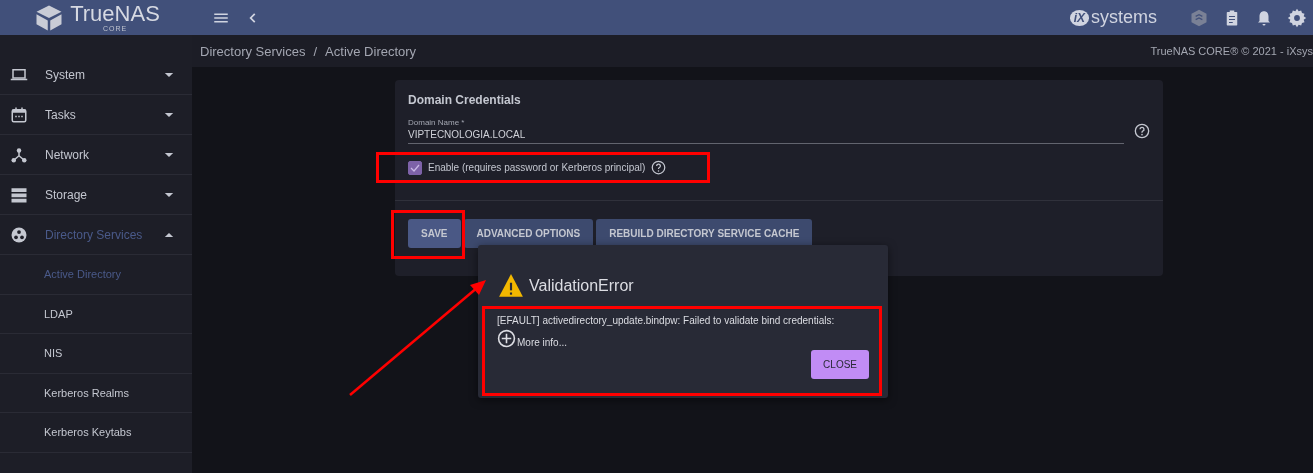 This screenshot has height=473, width=1313. I want to click on warning-icon, so click(511, 286).